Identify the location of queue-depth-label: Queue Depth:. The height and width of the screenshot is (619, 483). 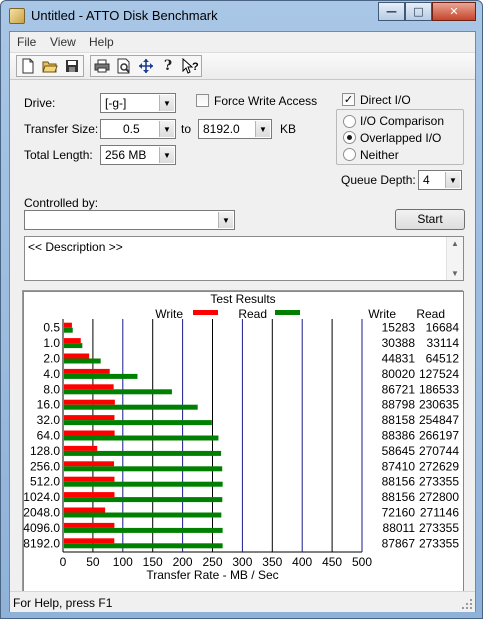
(378, 180).